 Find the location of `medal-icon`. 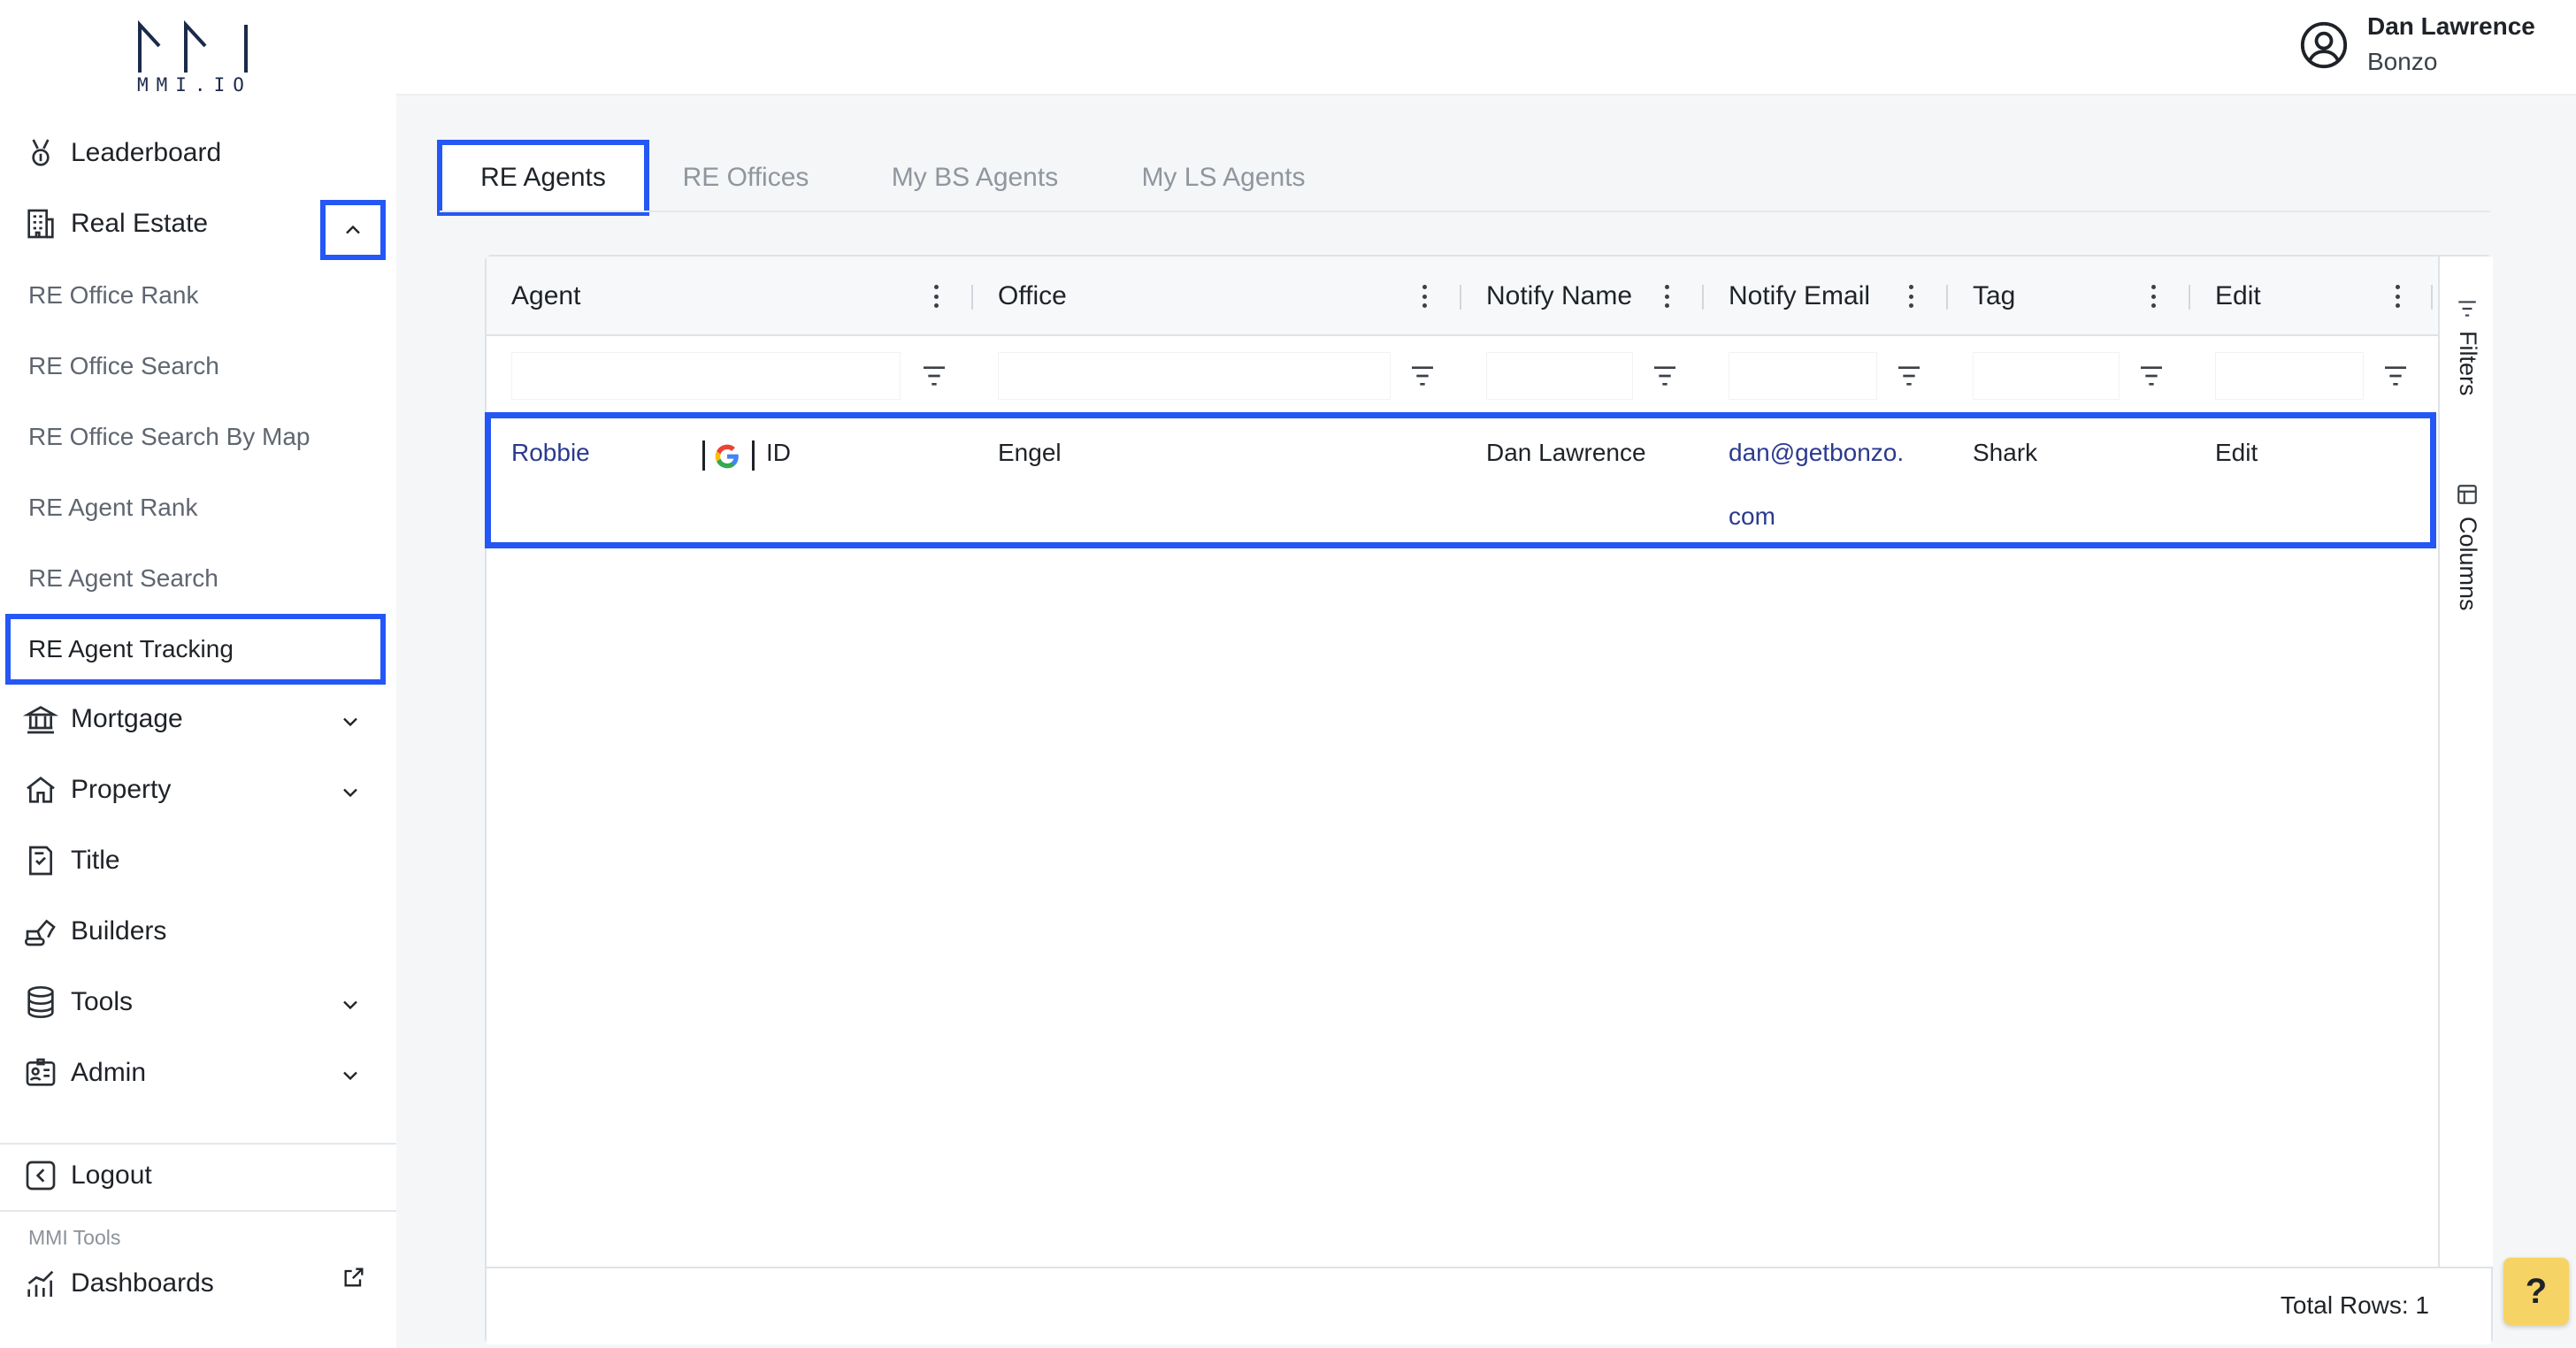

medal-icon is located at coordinates (40, 153).